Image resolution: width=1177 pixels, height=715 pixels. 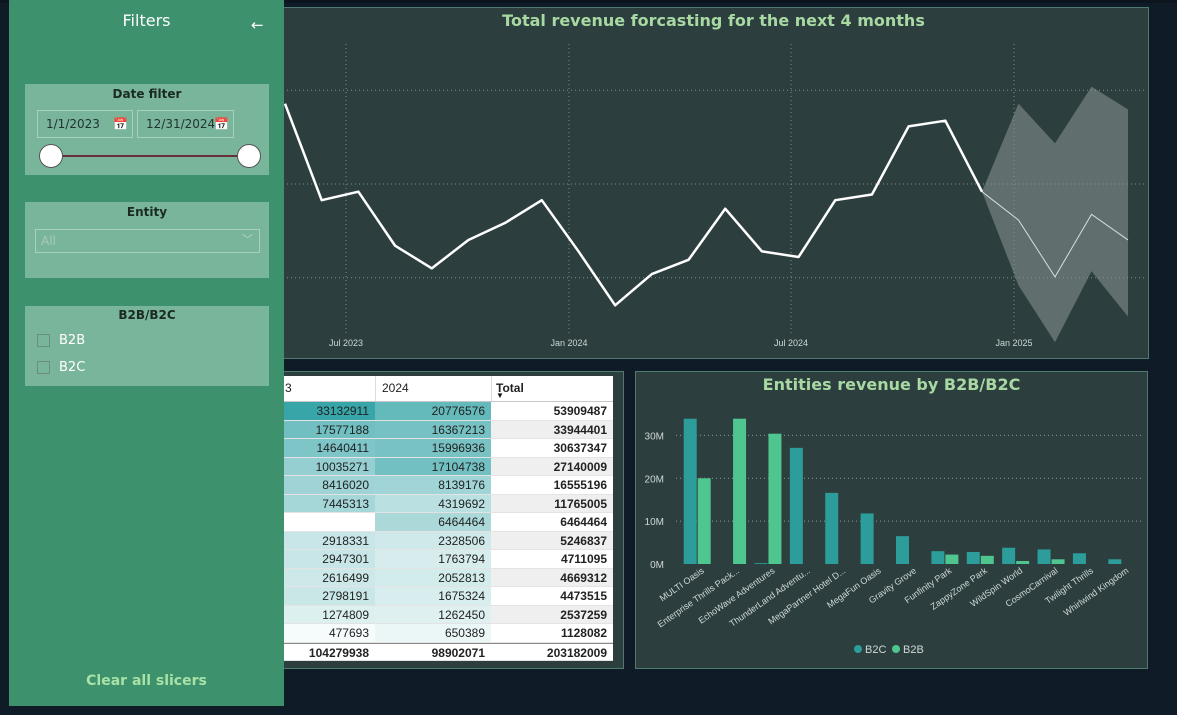 I want to click on entity-dropdown-value: All, so click(x=48, y=241).